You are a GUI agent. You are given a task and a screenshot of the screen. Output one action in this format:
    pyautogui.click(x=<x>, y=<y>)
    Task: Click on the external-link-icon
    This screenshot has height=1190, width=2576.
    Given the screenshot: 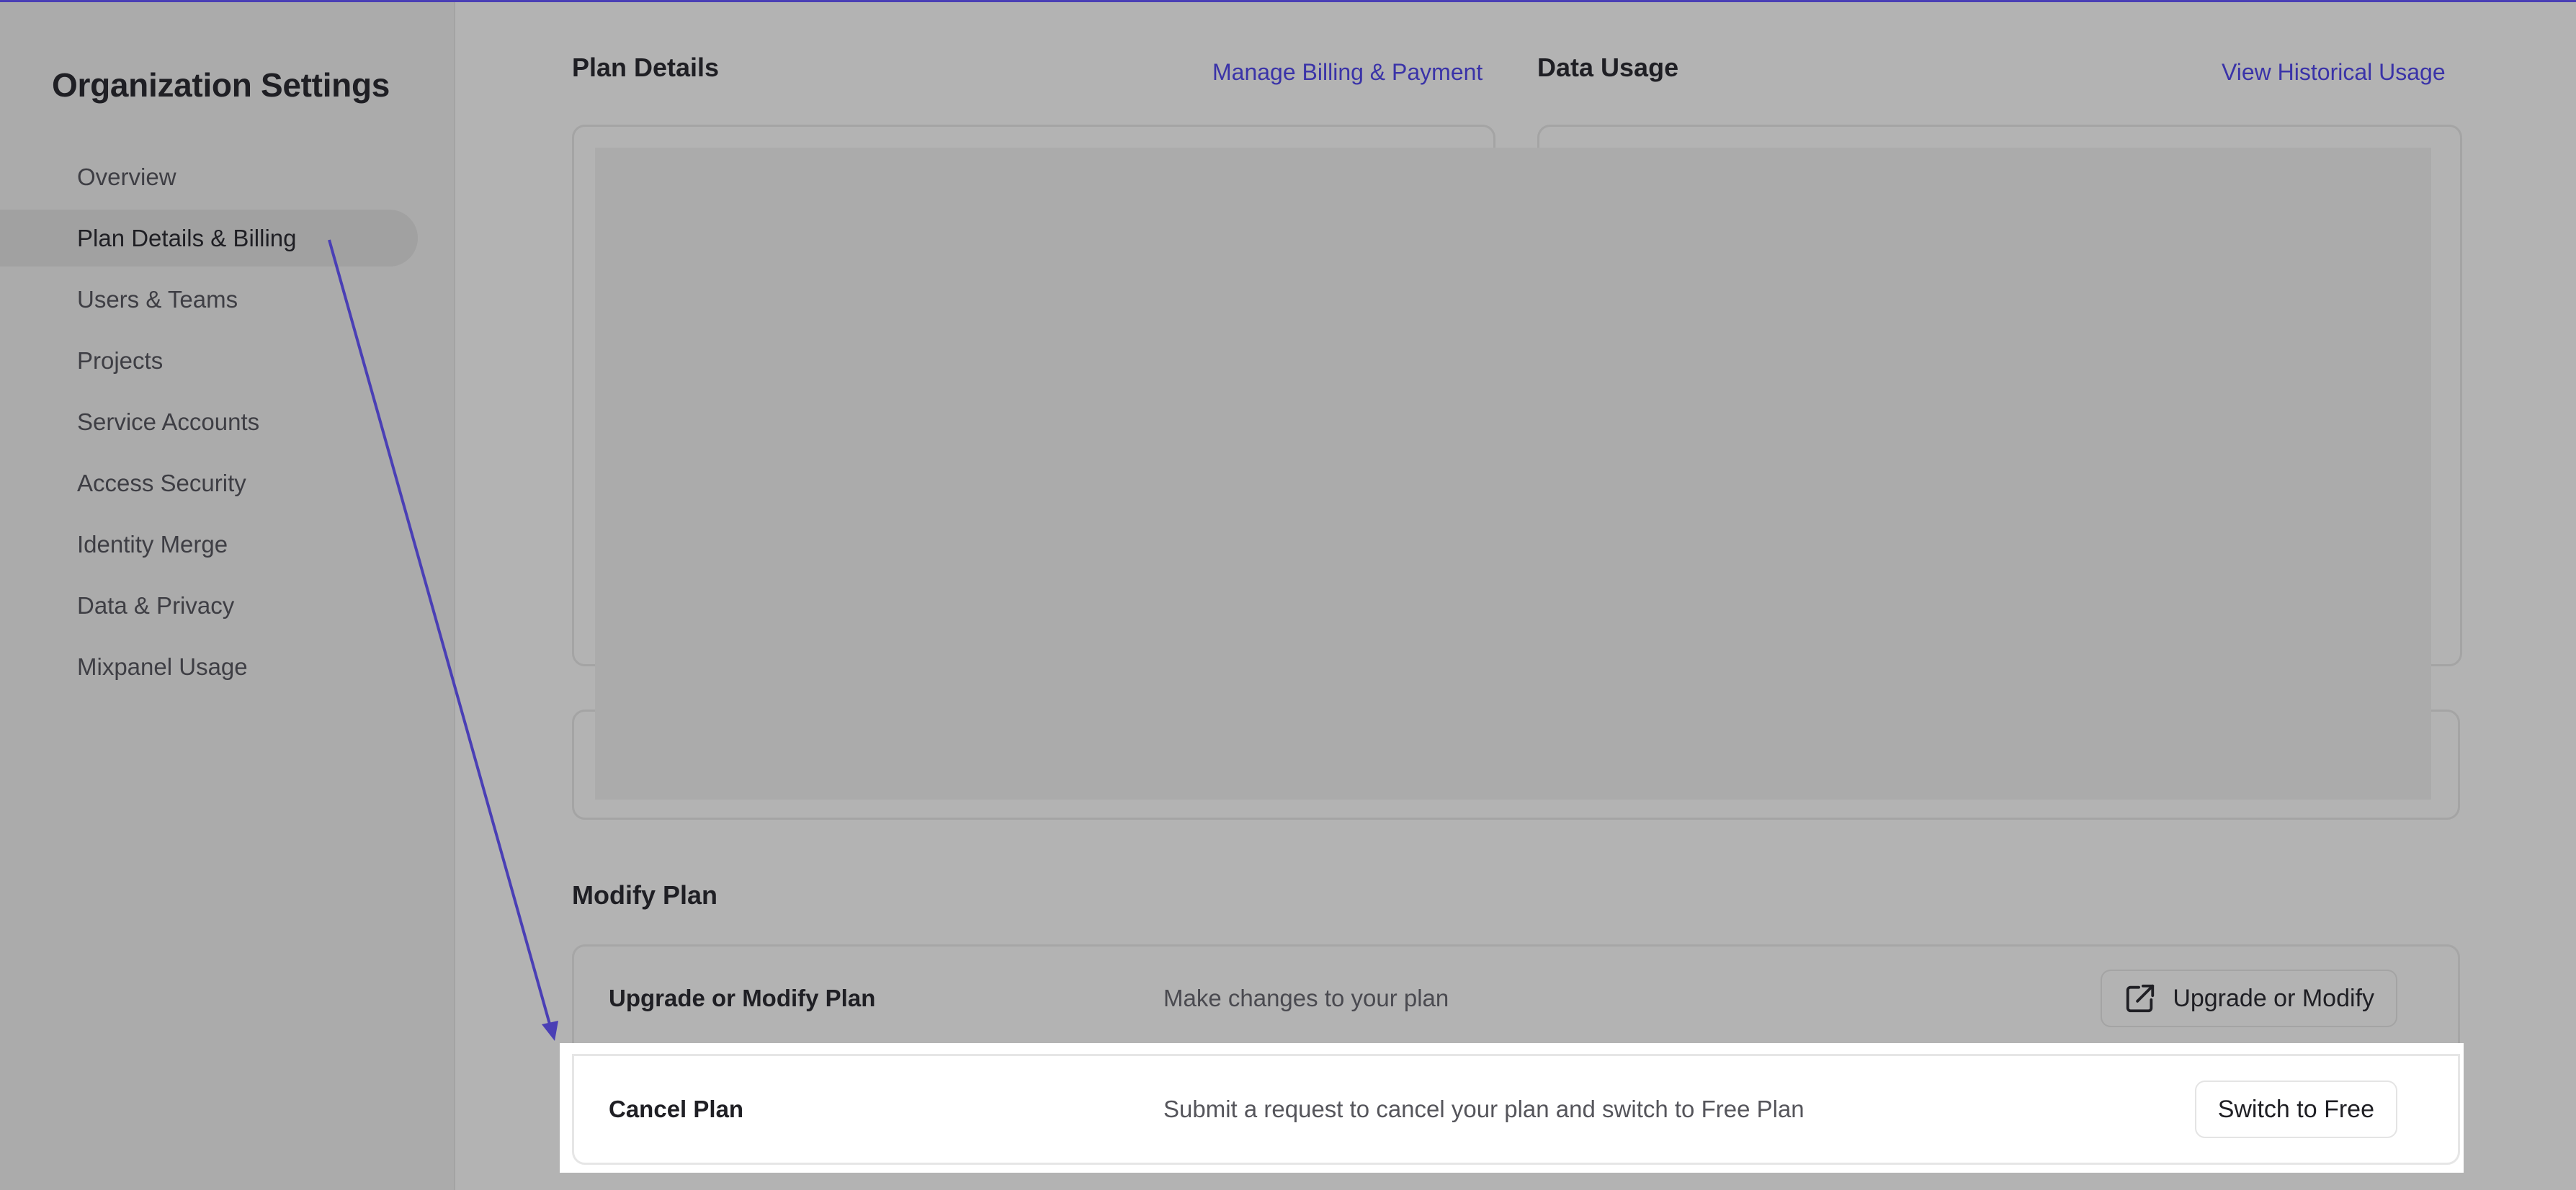 What is the action you would take?
    pyautogui.click(x=2140, y=998)
    